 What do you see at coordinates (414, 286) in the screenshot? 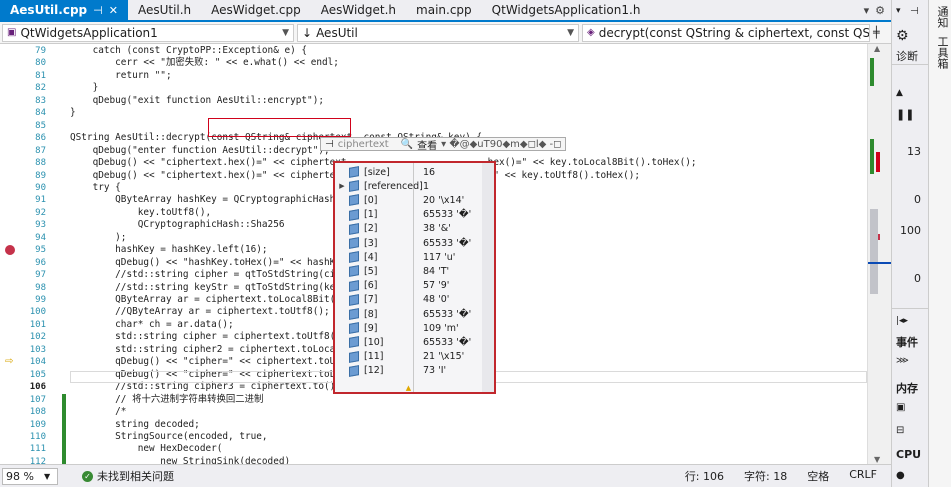
I see `watch-row: [6] 57 '9'` at bounding box center [414, 286].